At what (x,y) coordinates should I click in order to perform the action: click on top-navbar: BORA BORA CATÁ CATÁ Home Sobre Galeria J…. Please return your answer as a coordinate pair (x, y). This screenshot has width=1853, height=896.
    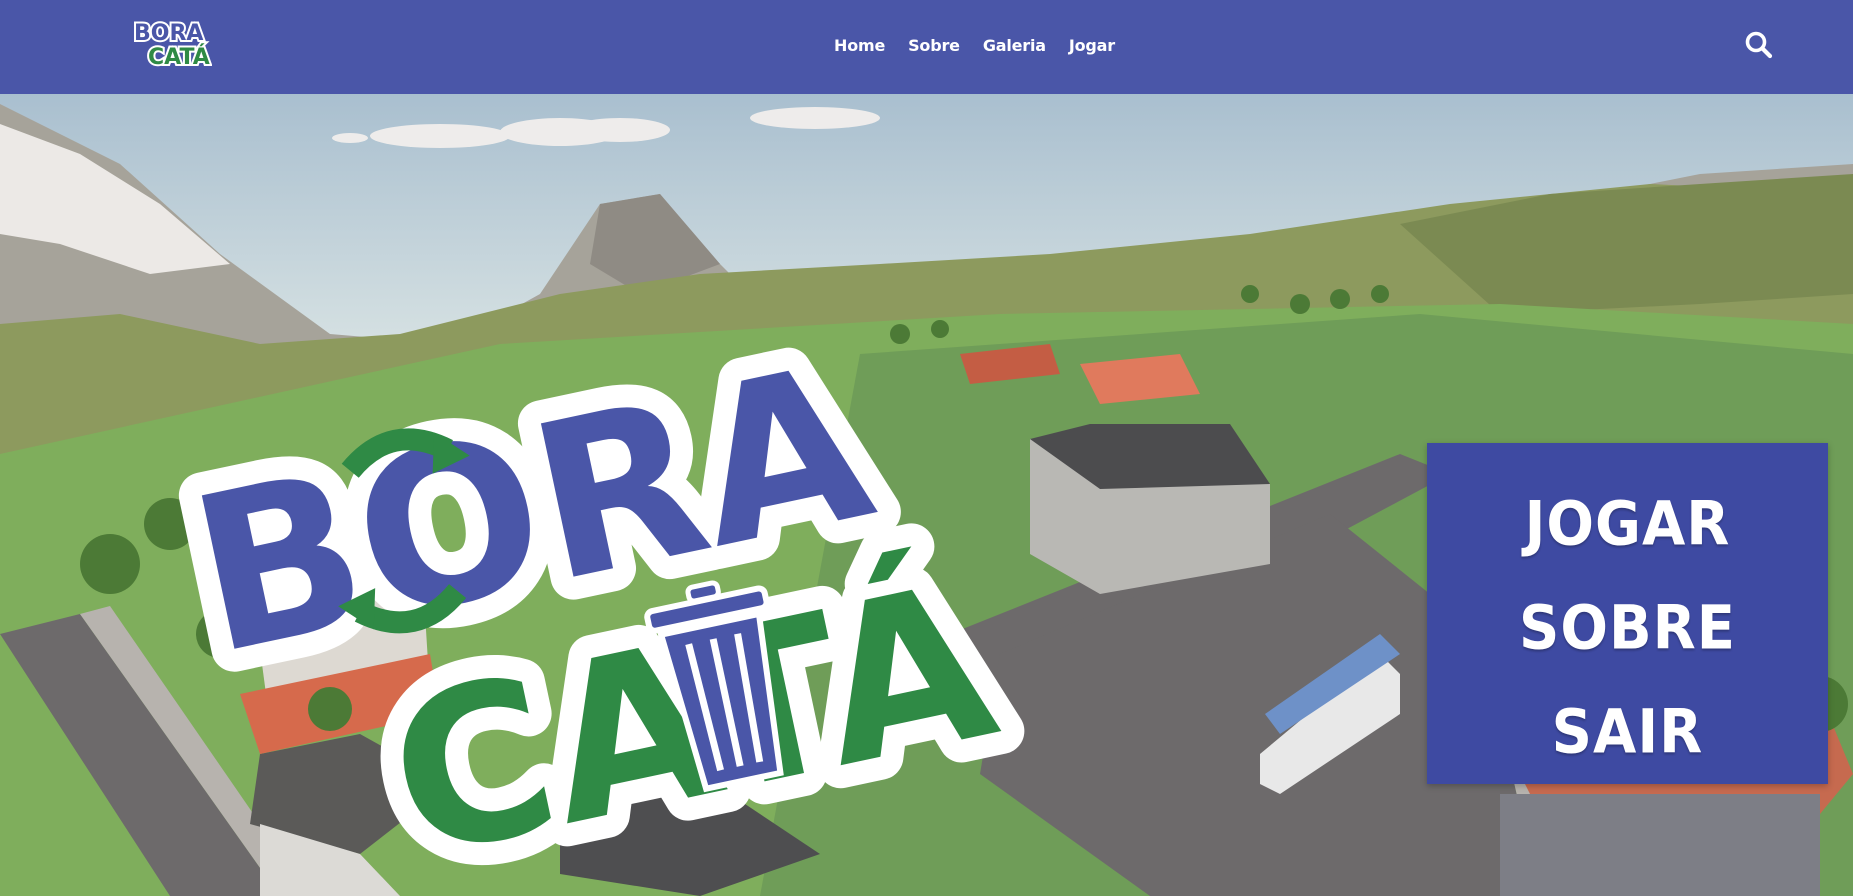
    Looking at the image, I should click on (926, 47).